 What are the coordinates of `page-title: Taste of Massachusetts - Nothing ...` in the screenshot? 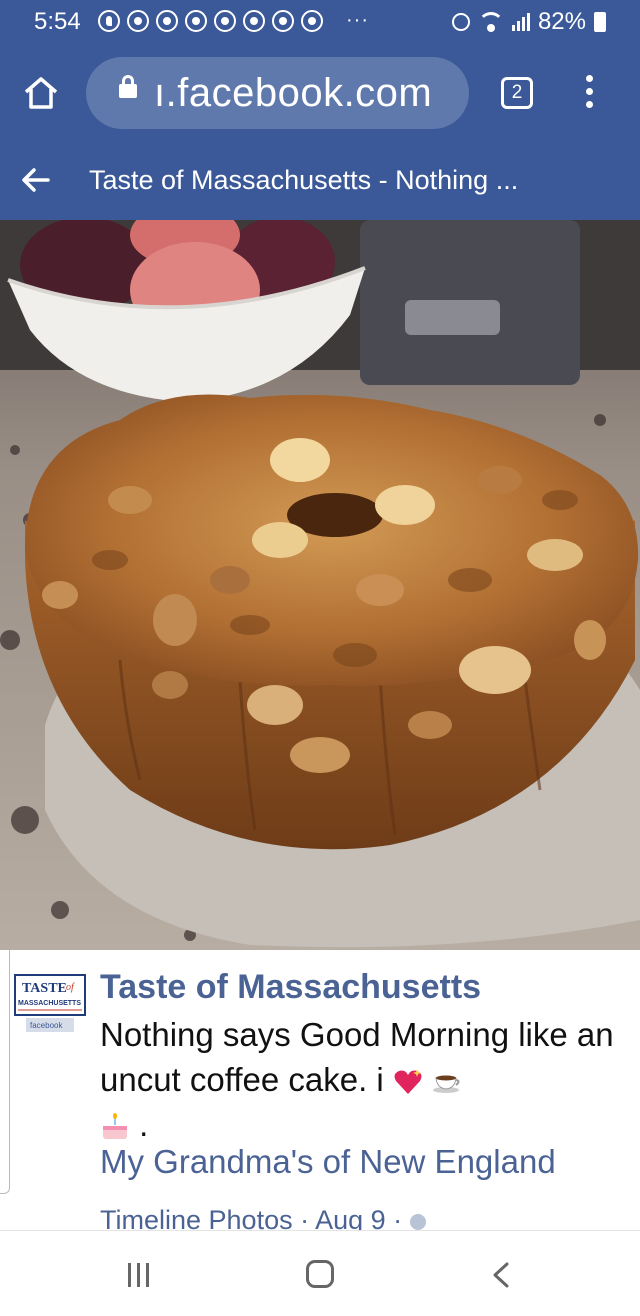 It's located at (304, 180).